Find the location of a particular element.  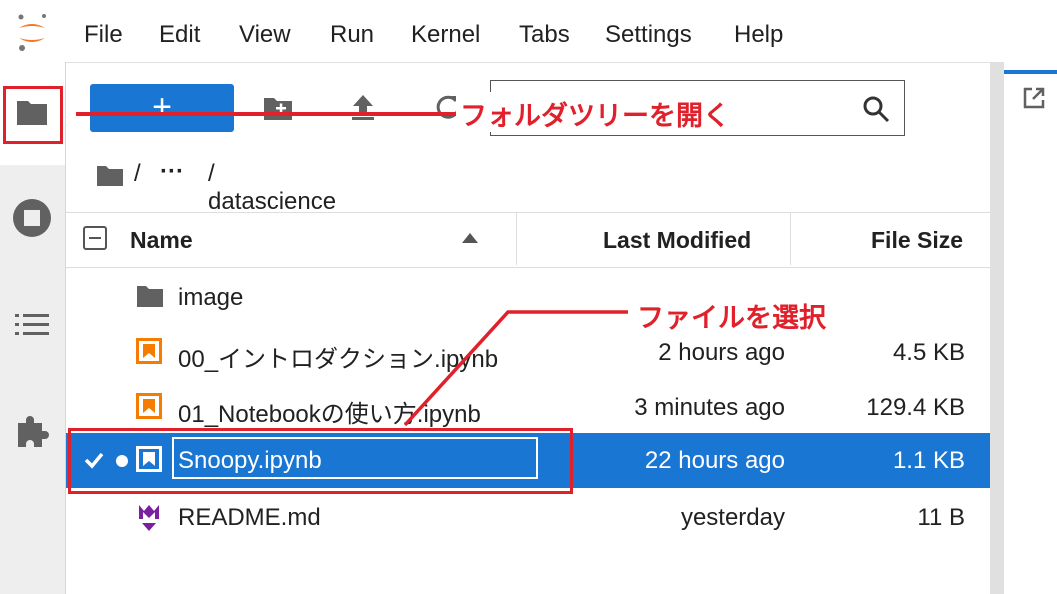

new-folder-icon is located at coordinates (278, 108).